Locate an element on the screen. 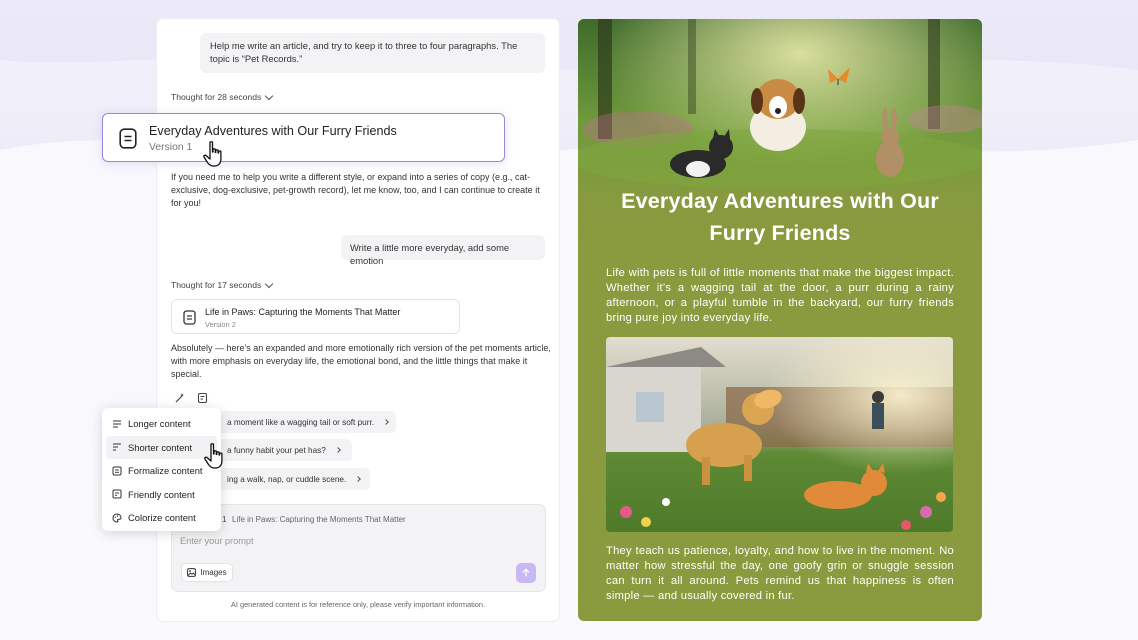 Image resolution: width=1138 pixels, height=640 pixels. thought-label: Thought for 28 seconds is located at coordinates (216, 97).